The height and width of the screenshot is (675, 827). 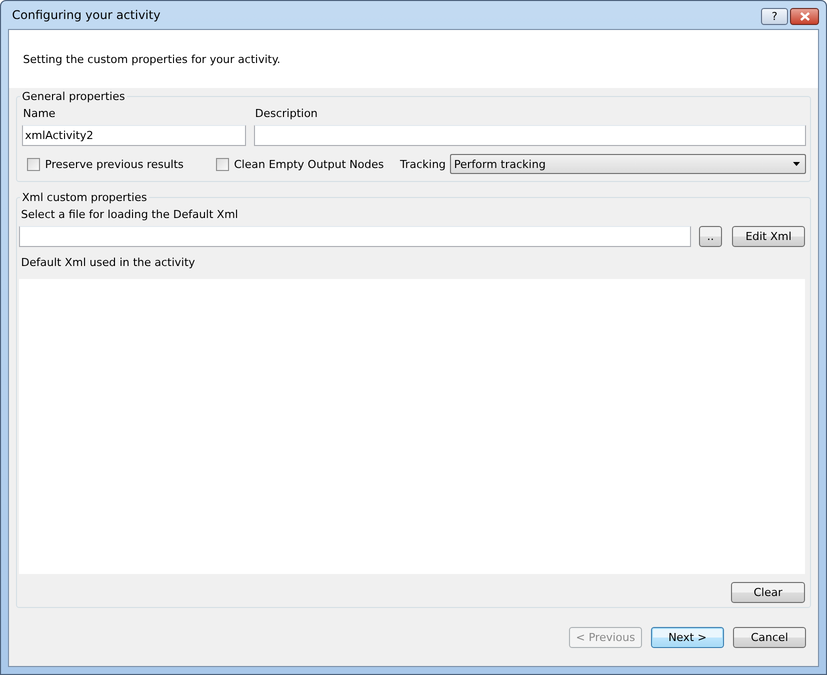 What do you see at coordinates (774, 16) in the screenshot?
I see `help-button: ?` at bounding box center [774, 16].